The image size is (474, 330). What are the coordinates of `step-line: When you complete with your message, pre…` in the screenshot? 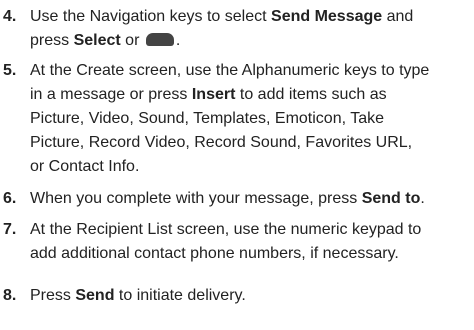 It's located at (252, 199).